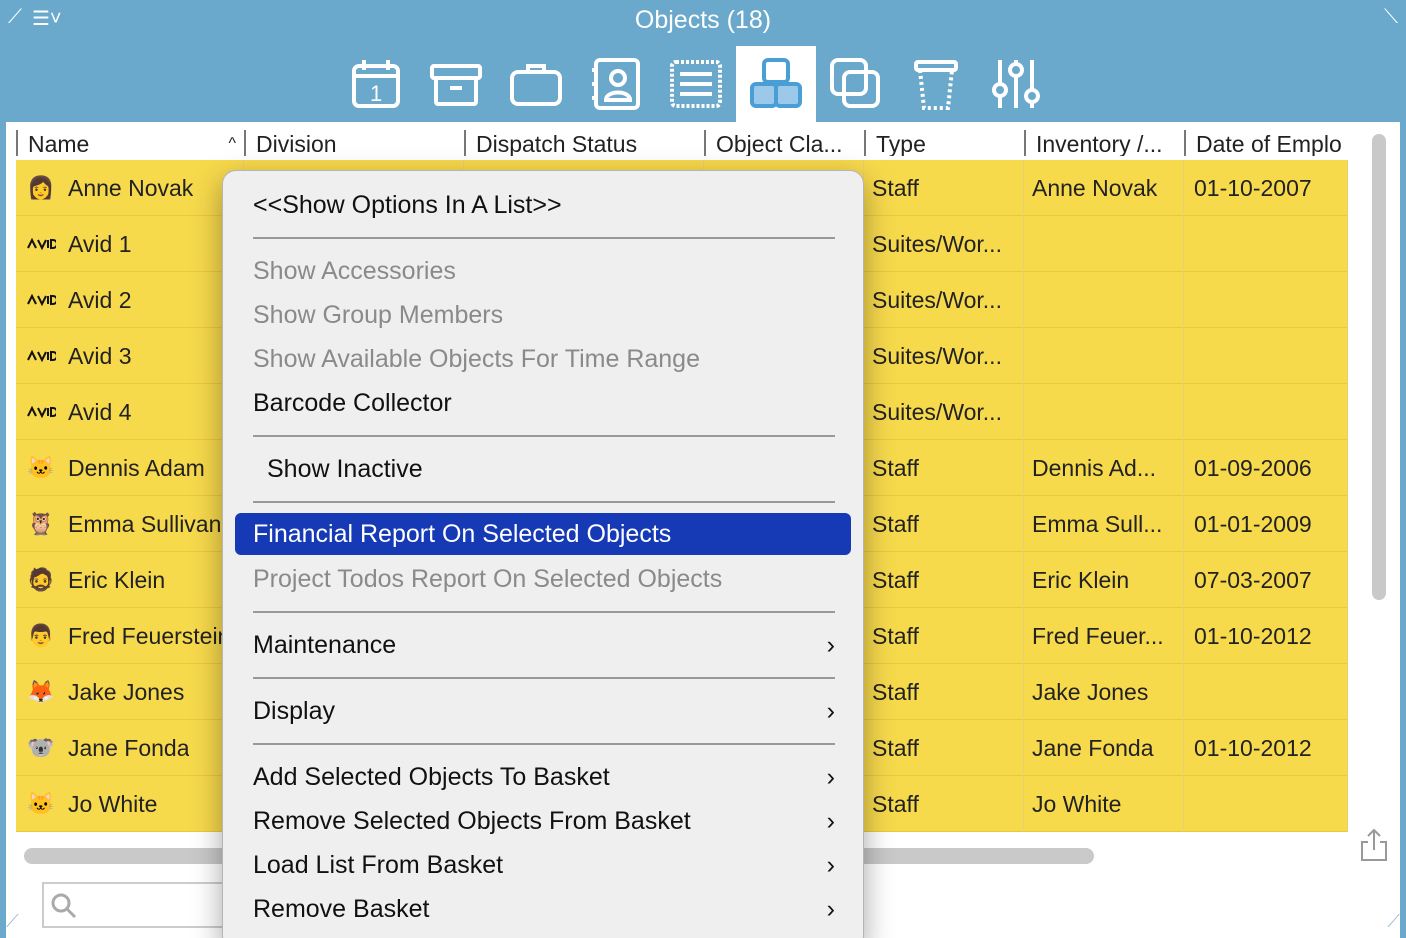  What do you see at coordinates (944, 143) in the screenshot?
I see `column-header-type: Type` at bounding box center [944, 143].